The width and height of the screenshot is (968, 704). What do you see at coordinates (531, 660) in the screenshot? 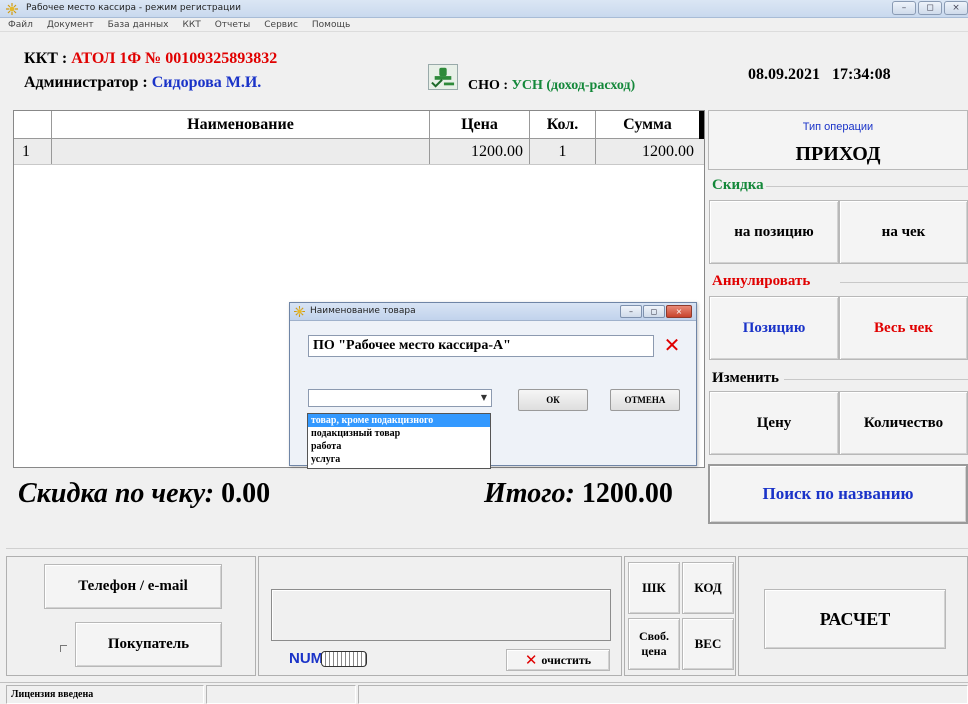
I see `clear-x-icon: ✕` at bounding box center [531, 660].